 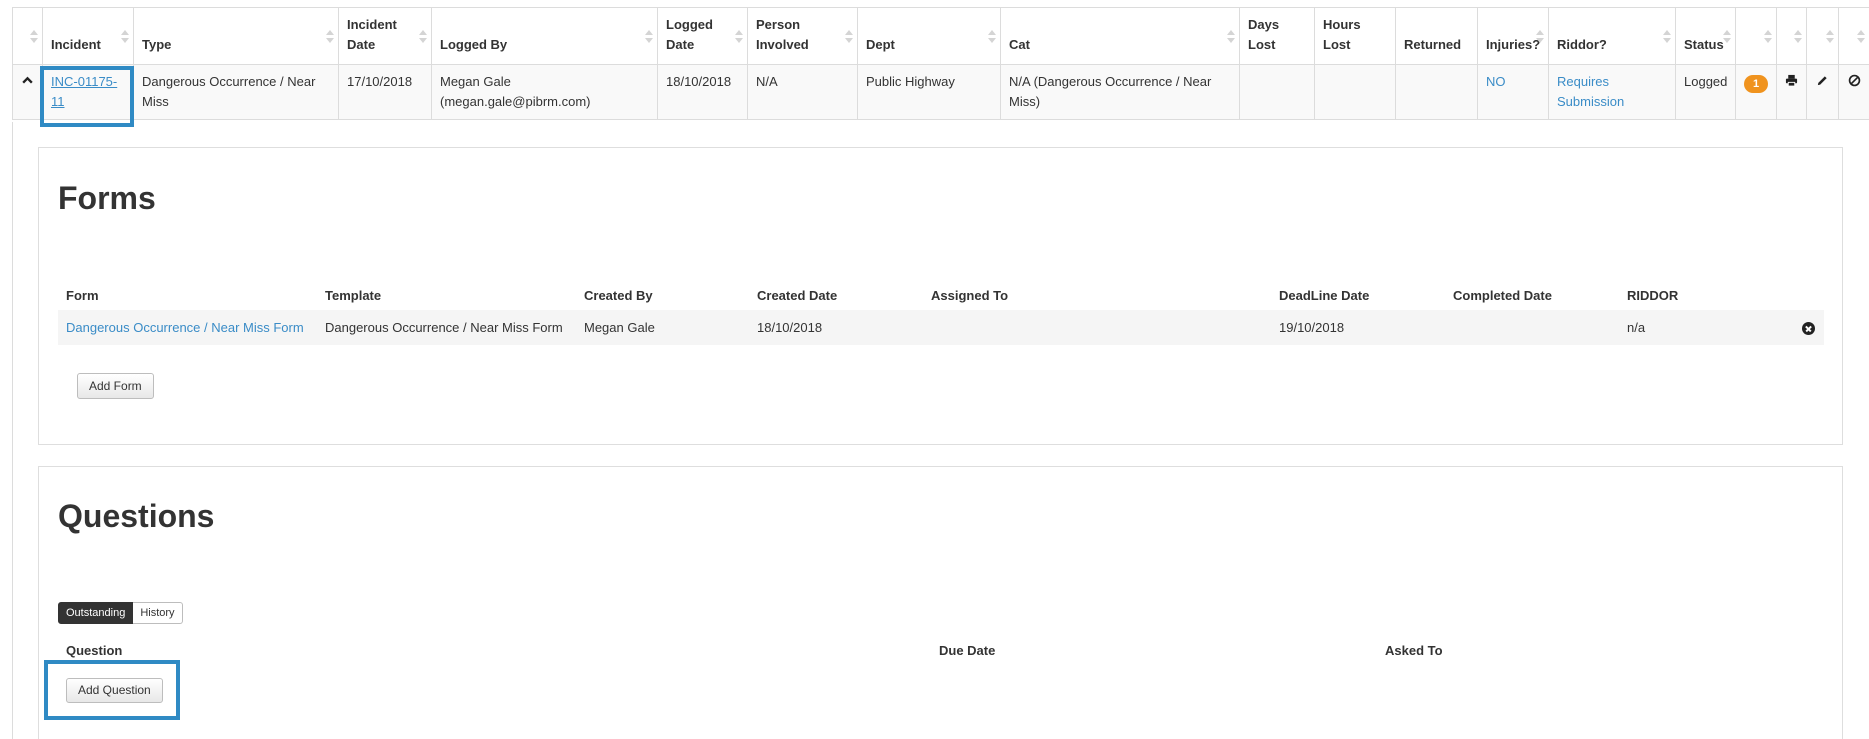 What do you see at coordinates (1277, 92) in the screenshot?
I see `days-lost-cell` at bounding box center [1277, 92].